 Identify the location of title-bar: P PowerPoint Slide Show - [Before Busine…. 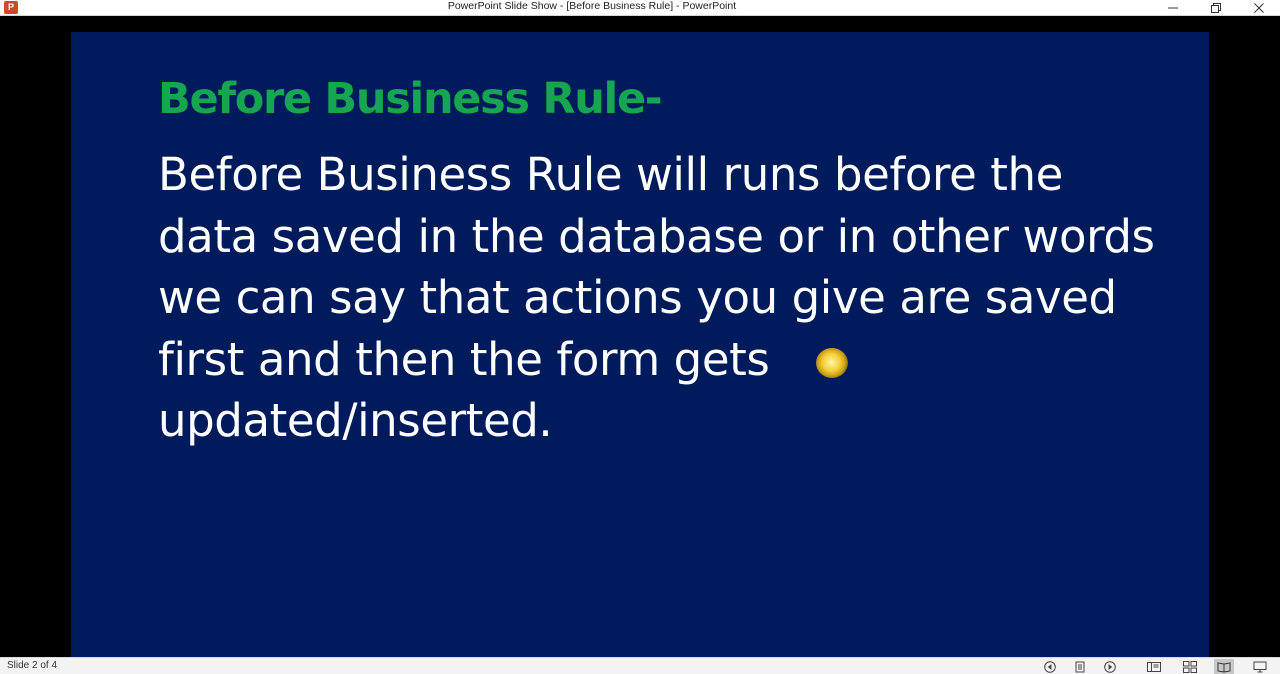
(640, 8).